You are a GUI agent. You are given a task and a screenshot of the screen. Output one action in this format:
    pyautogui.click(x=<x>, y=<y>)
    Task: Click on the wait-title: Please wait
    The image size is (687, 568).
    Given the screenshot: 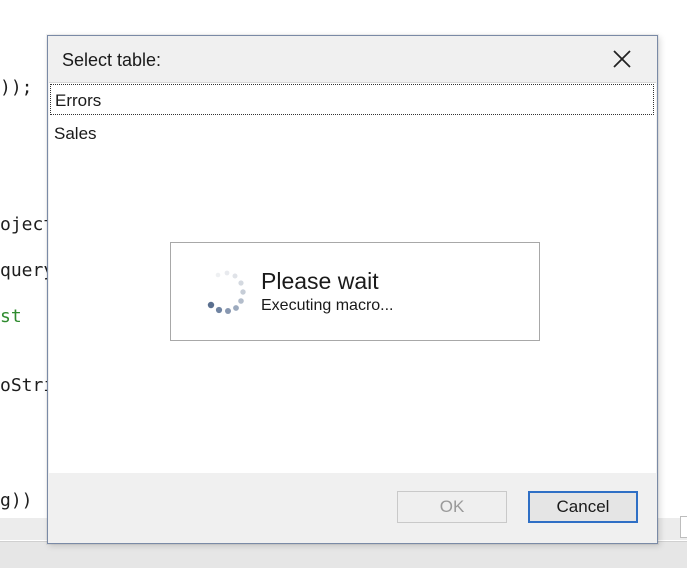 What is the action you would take?
    pyautogui.click(x=320, y=281)
    